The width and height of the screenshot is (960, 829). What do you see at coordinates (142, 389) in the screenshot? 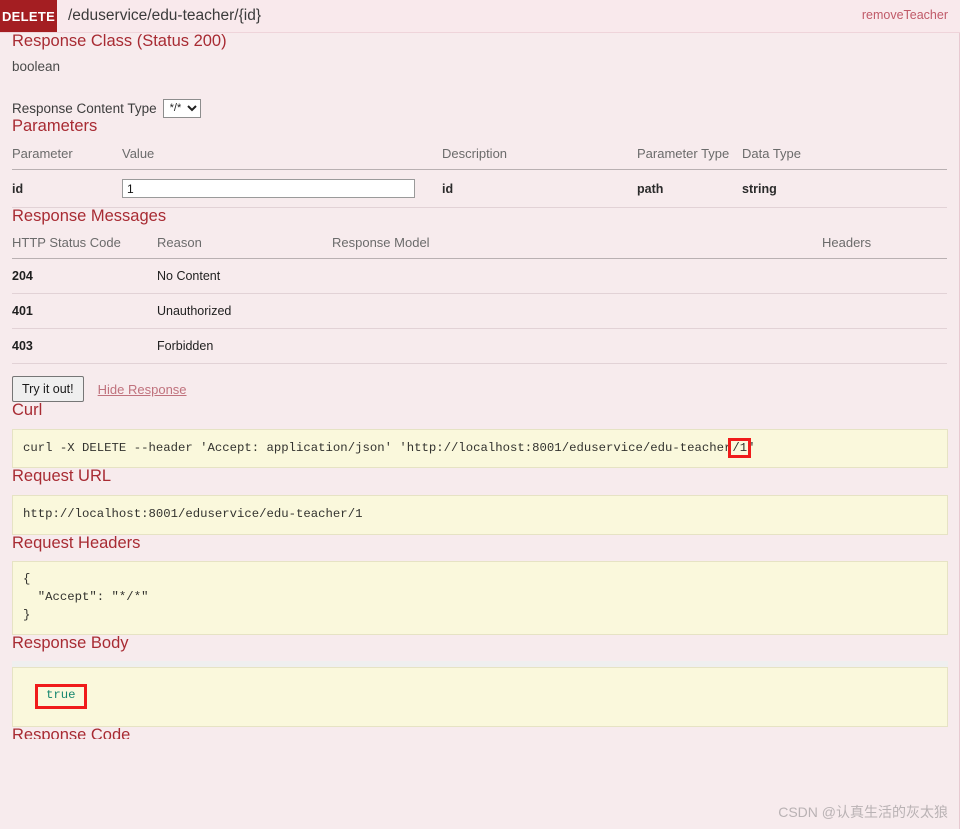
I see `hide-response-link: Hide Response` at bounding box center [142, 389].